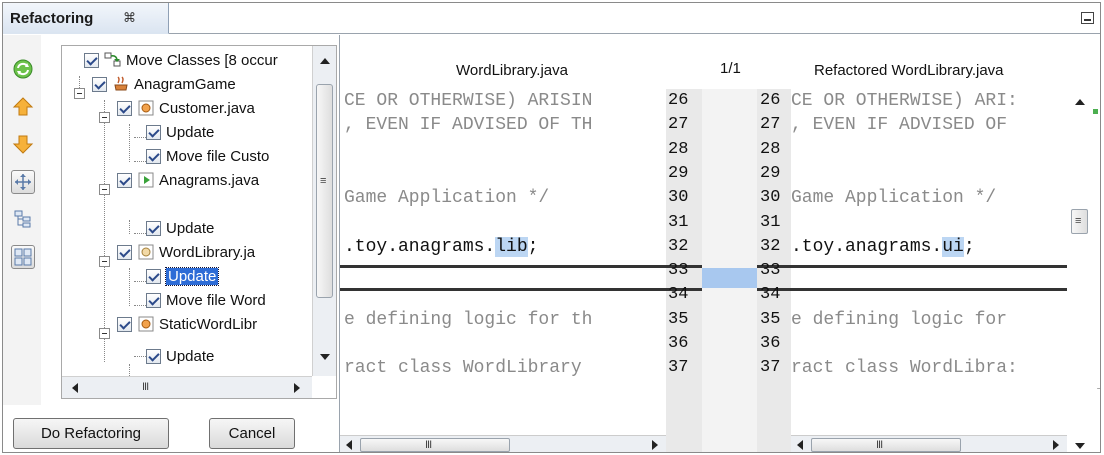  Describe the element at coordinates (187, 387) in the screenshot. I see `tree-horizontal-scrollbar: III` at that location.